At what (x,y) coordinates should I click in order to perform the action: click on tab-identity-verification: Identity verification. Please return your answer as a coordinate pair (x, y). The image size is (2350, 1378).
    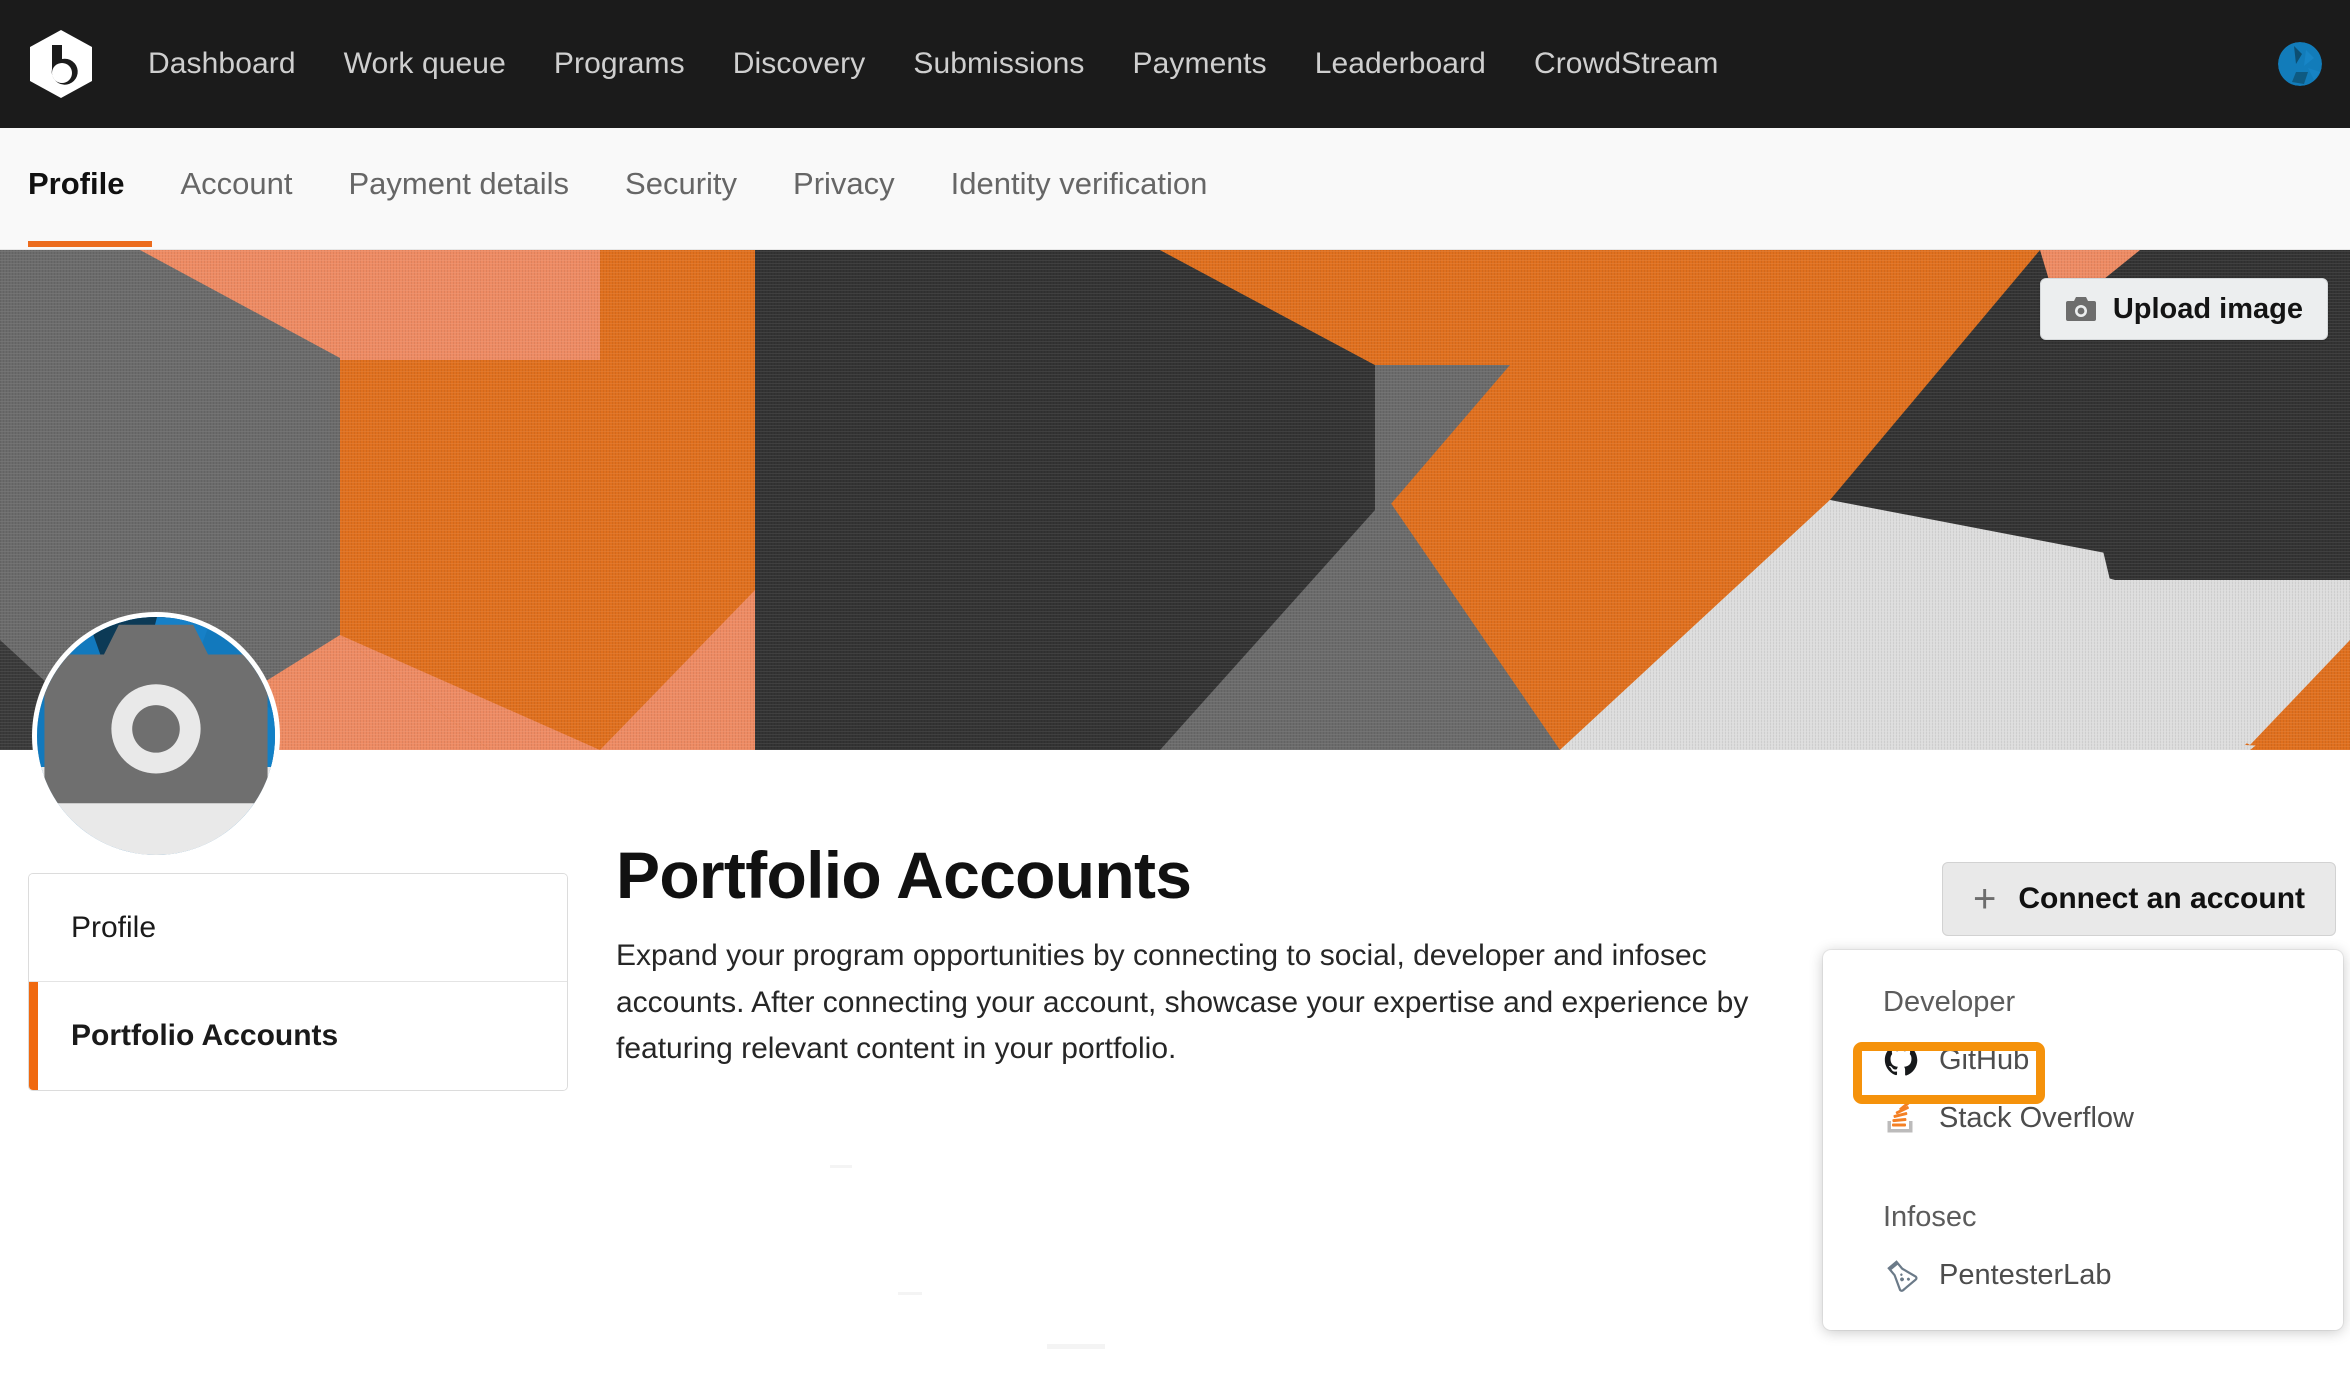
    Looking at the image, I should click on (1093, 184).